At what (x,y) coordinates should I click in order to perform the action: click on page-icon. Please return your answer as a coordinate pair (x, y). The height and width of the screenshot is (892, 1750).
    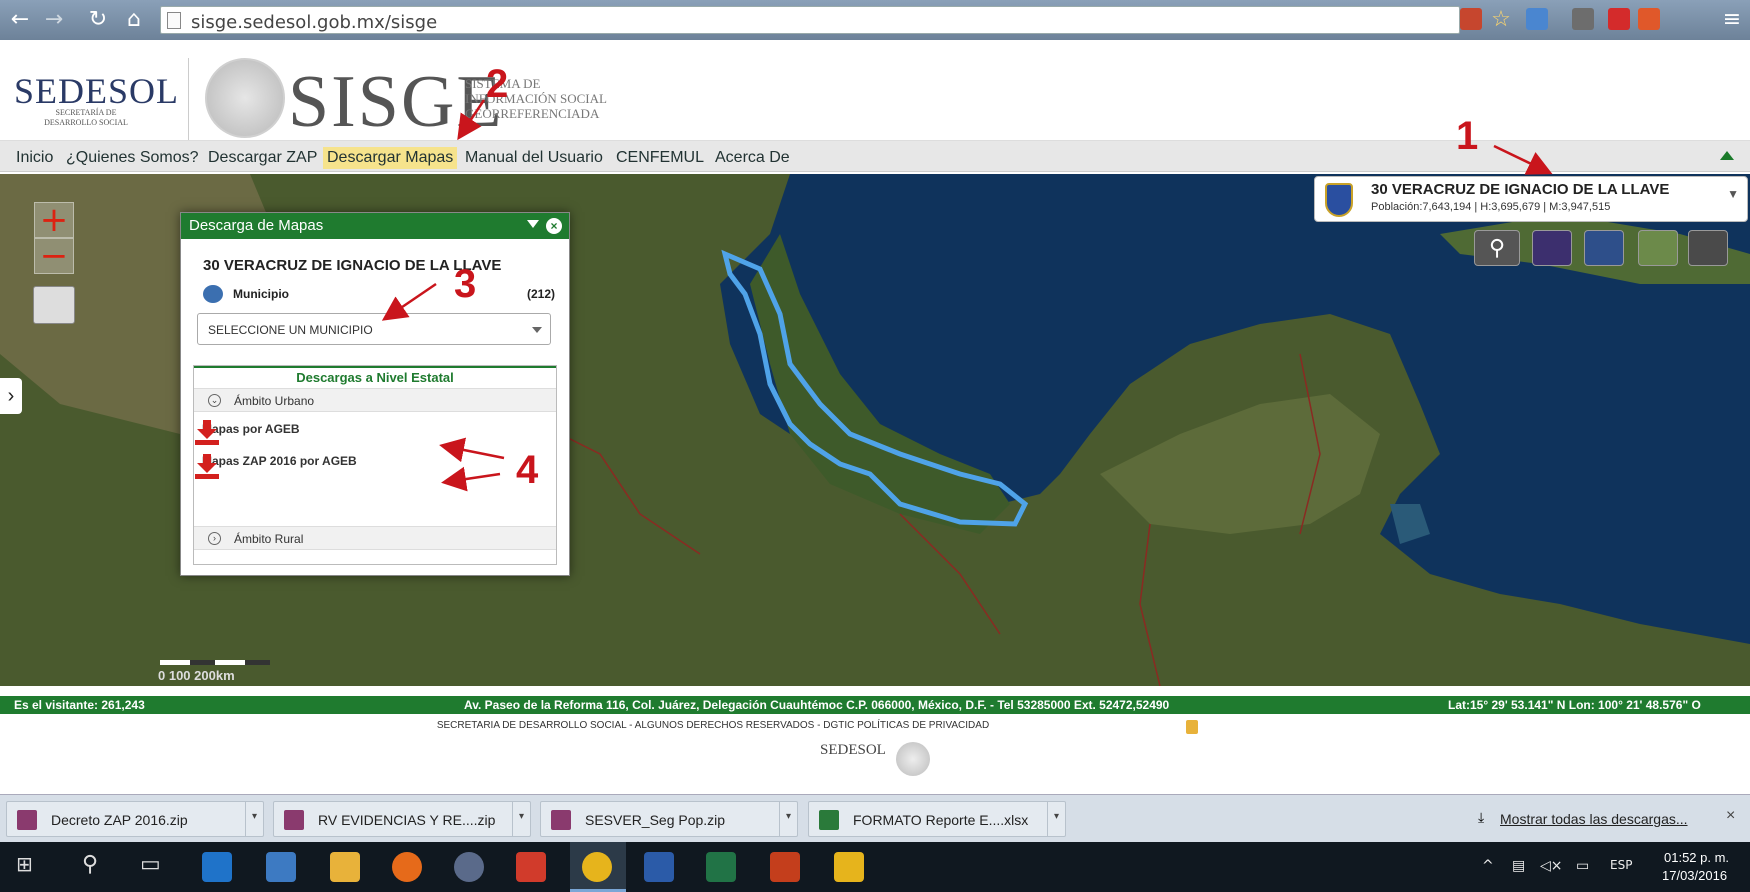
    Looking at the image, I should click on (174, 20).